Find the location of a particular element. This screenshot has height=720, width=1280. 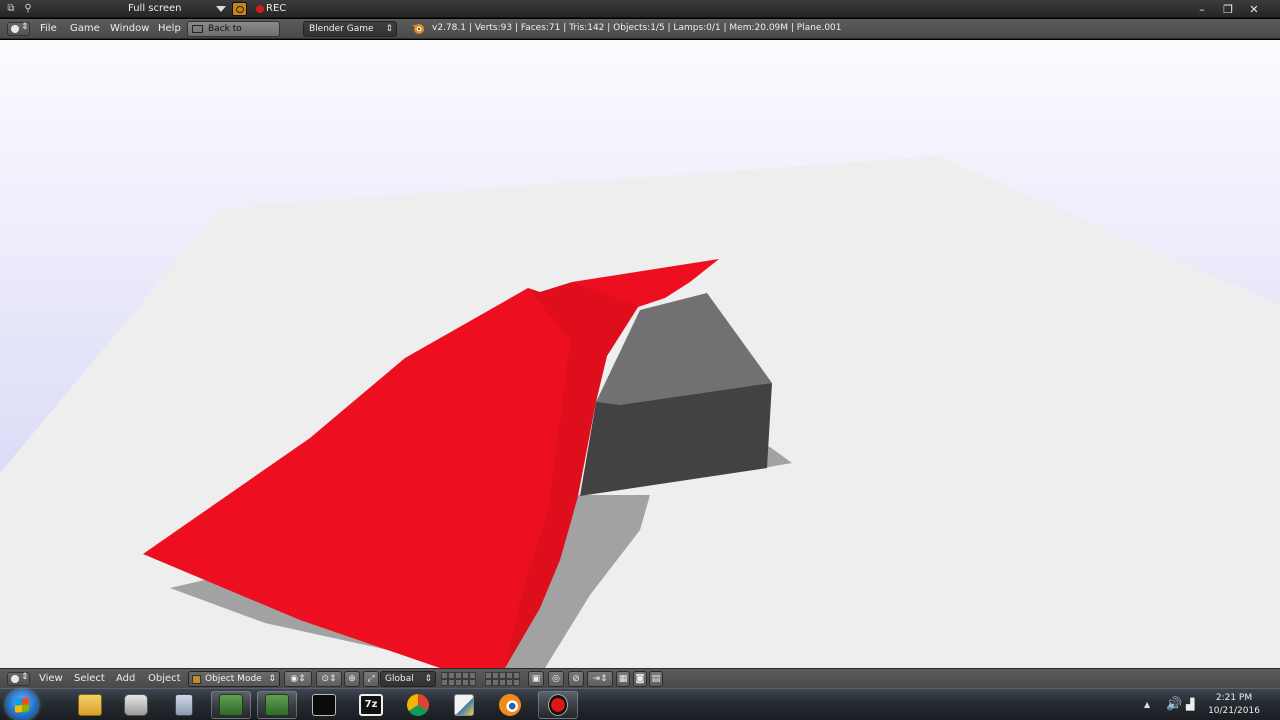

remote-desktop-icon is located at coordinates (231, 705).